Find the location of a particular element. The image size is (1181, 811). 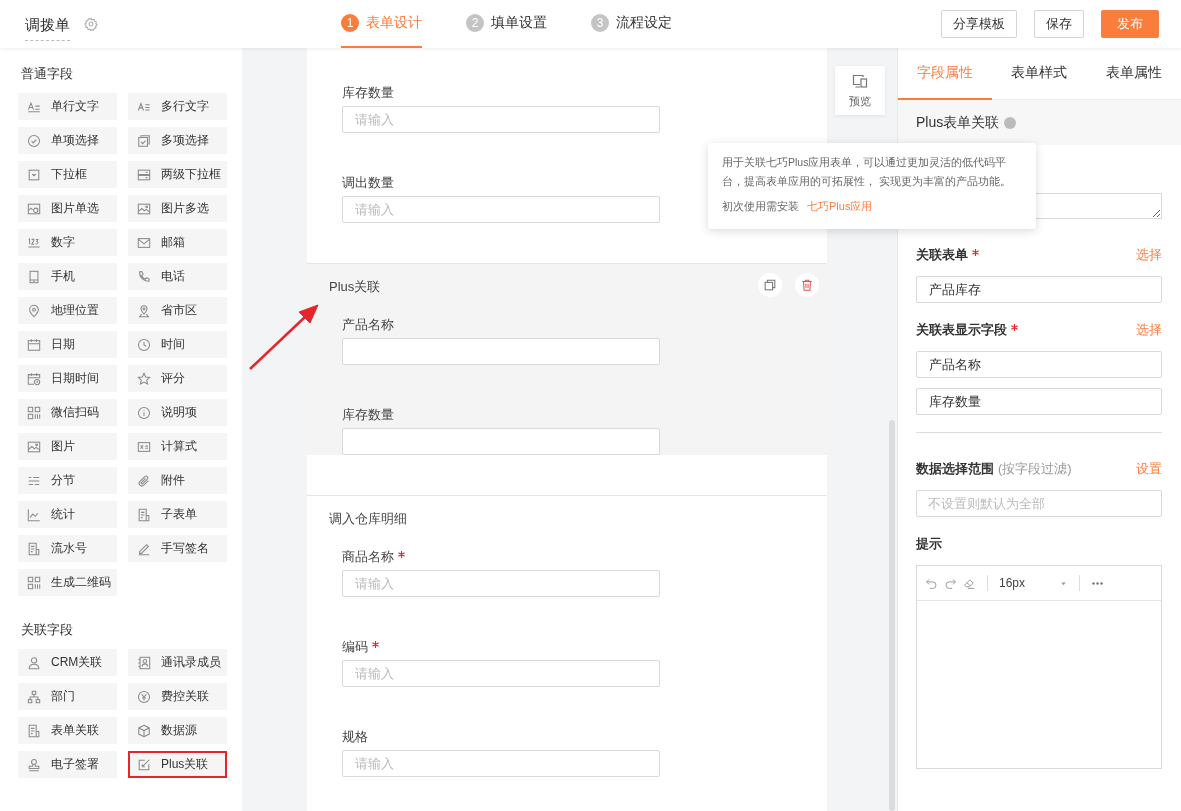

step-tab: 2 填单设置 is located at coordinates (506, 24).